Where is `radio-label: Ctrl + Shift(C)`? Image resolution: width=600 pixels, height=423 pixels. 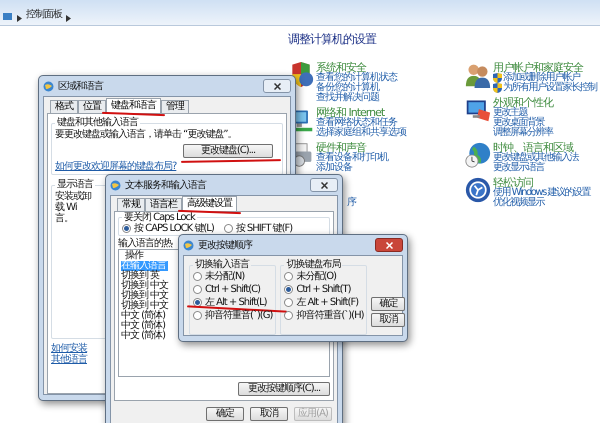
radio-label: Ctrl + Shift(C) is located at coordinates (232, 289).